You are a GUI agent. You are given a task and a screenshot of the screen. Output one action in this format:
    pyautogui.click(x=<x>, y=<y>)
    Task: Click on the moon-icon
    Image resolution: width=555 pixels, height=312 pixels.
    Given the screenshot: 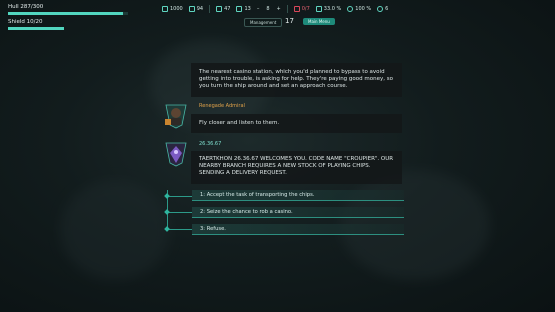 What is the action you would take?
    pyautogui.click(x=380, y=9)
    